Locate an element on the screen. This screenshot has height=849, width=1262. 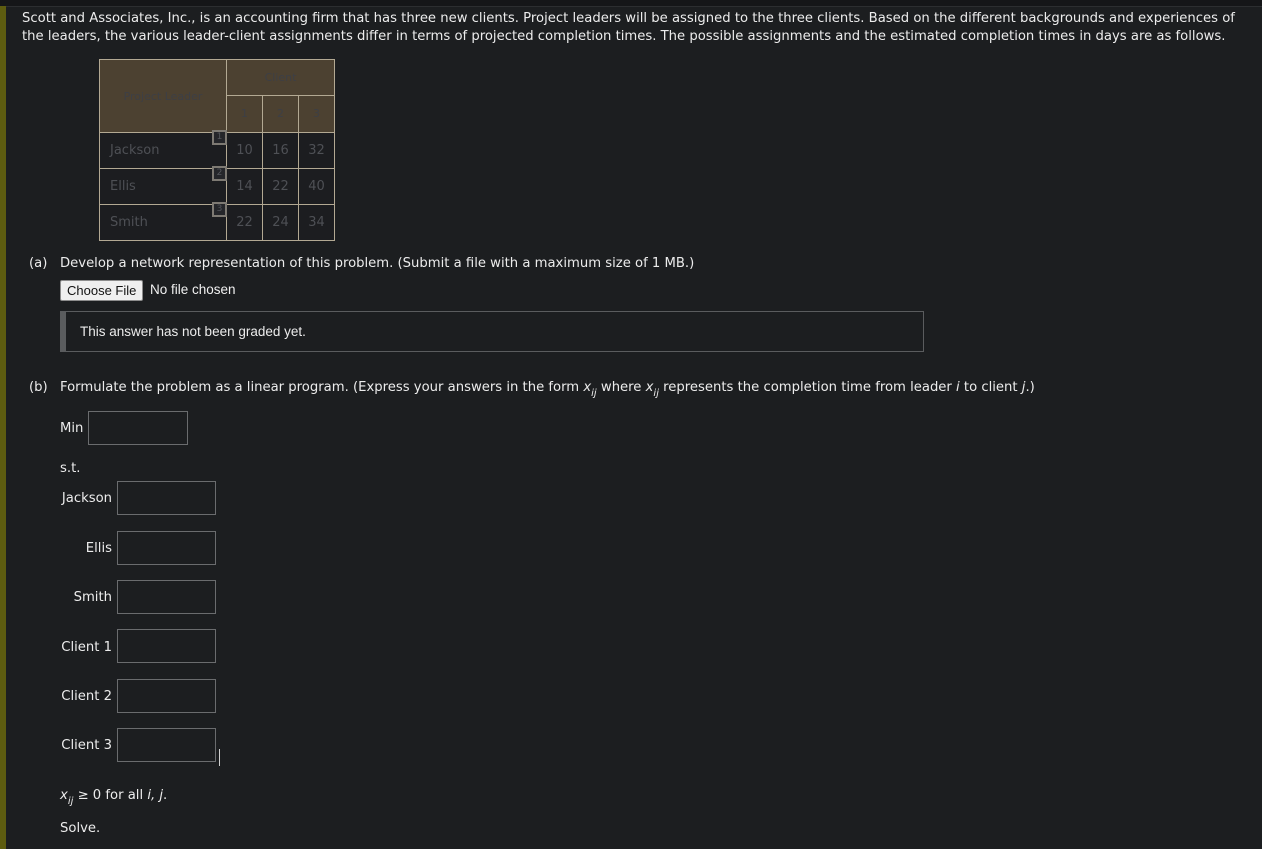
row-marker-icon: 1 is located at coordinates (219, 137).